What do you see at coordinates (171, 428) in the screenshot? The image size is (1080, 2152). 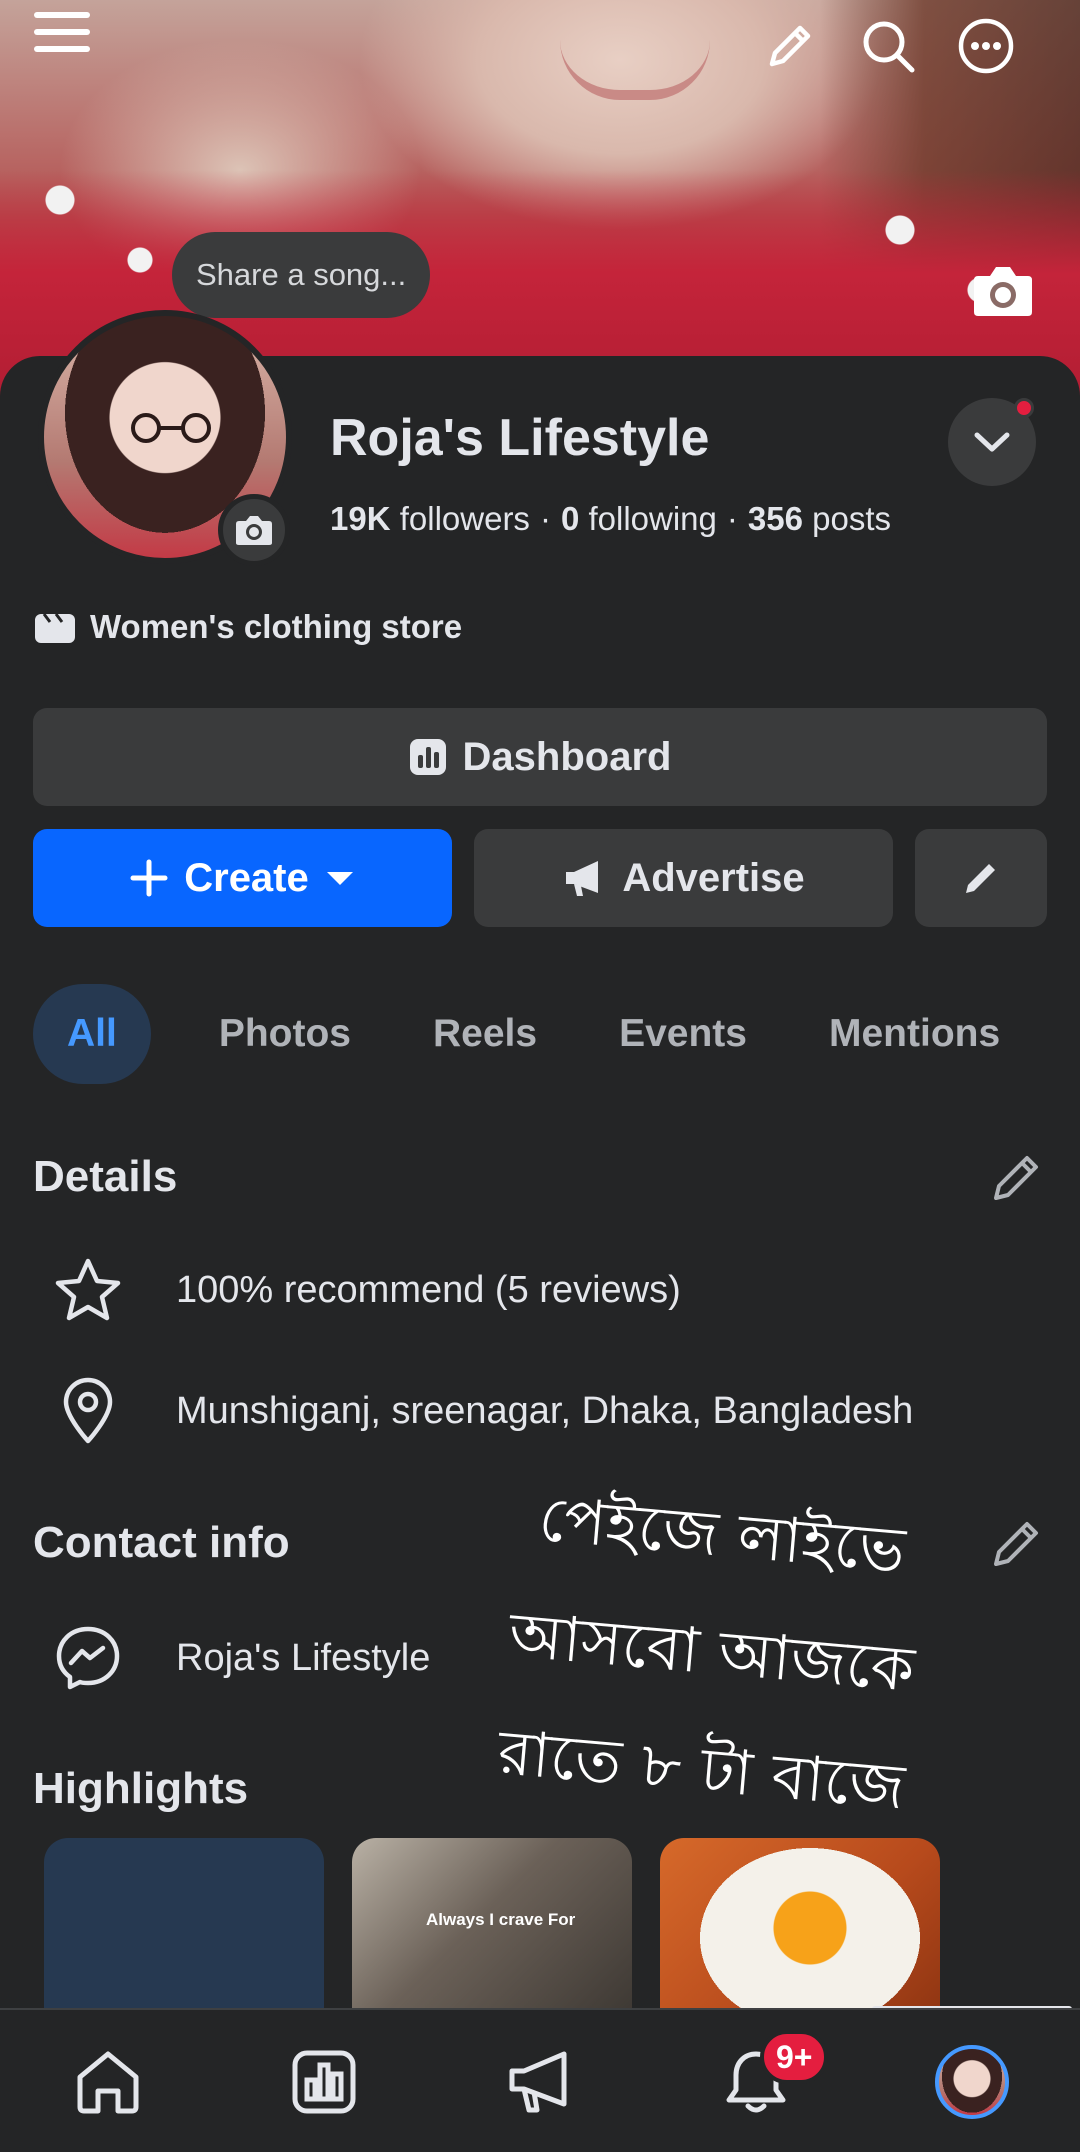 I see `avatar-glasses` at bounding box center [171, 428].